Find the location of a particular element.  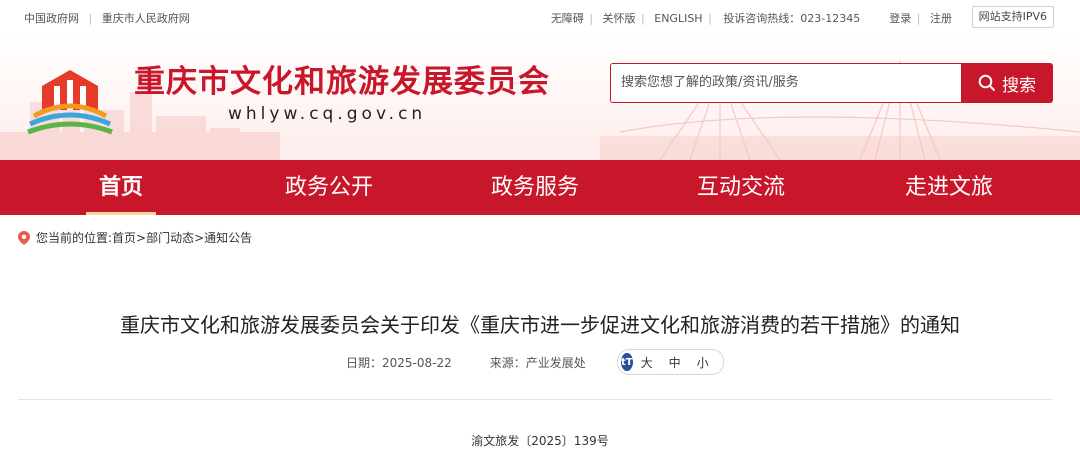

site-title: 重庆市文化和旅游发展委员会 is located at coordinates (342, 82).